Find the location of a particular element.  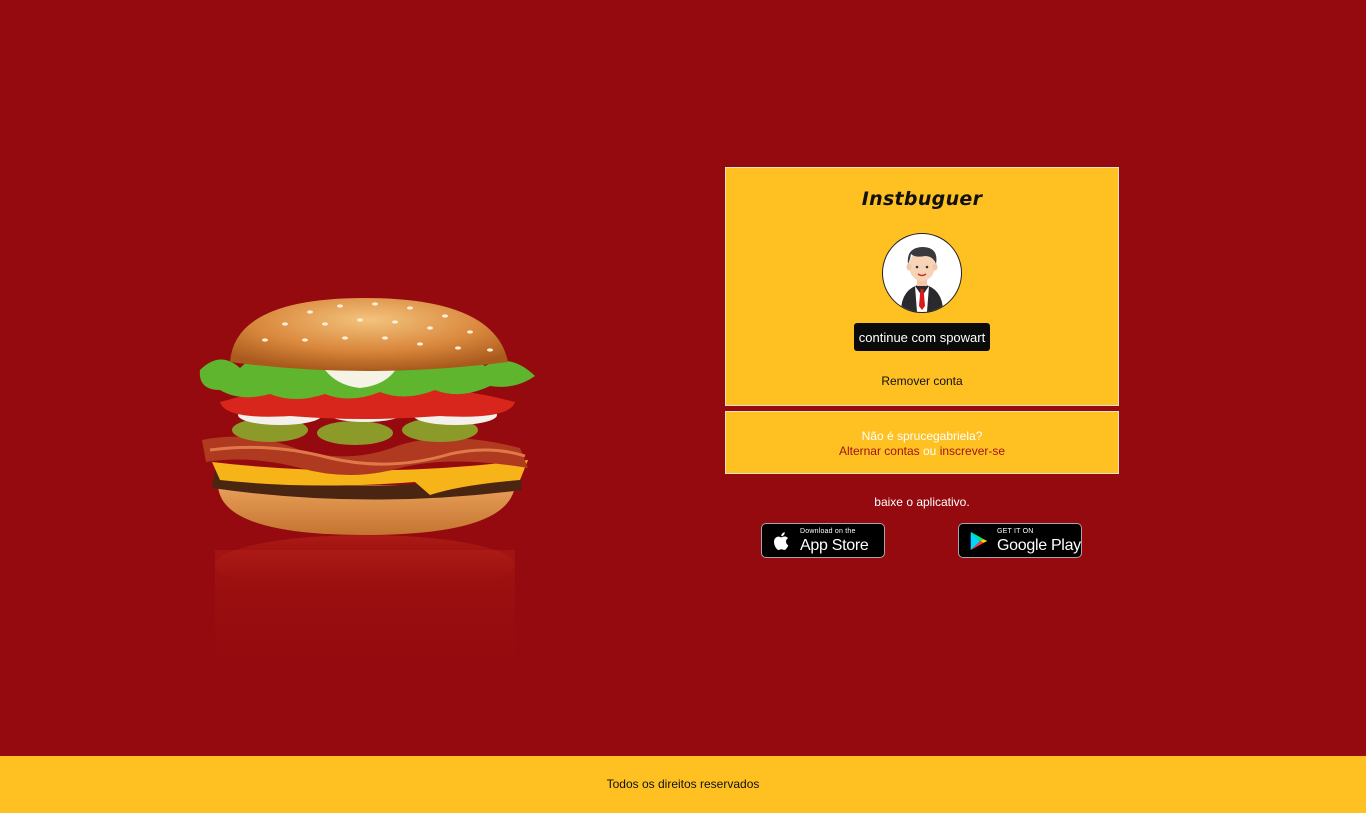

google-play-small-text: GET IT ON is located at coordinates (1015, 531).